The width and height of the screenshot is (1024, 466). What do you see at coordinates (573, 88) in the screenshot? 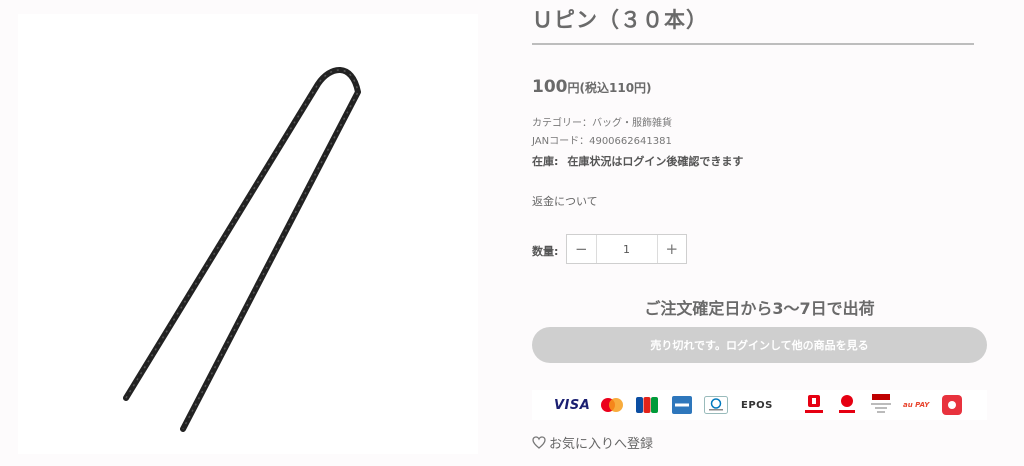
I see `price-unit: 円` at bounding box center [573, 88].